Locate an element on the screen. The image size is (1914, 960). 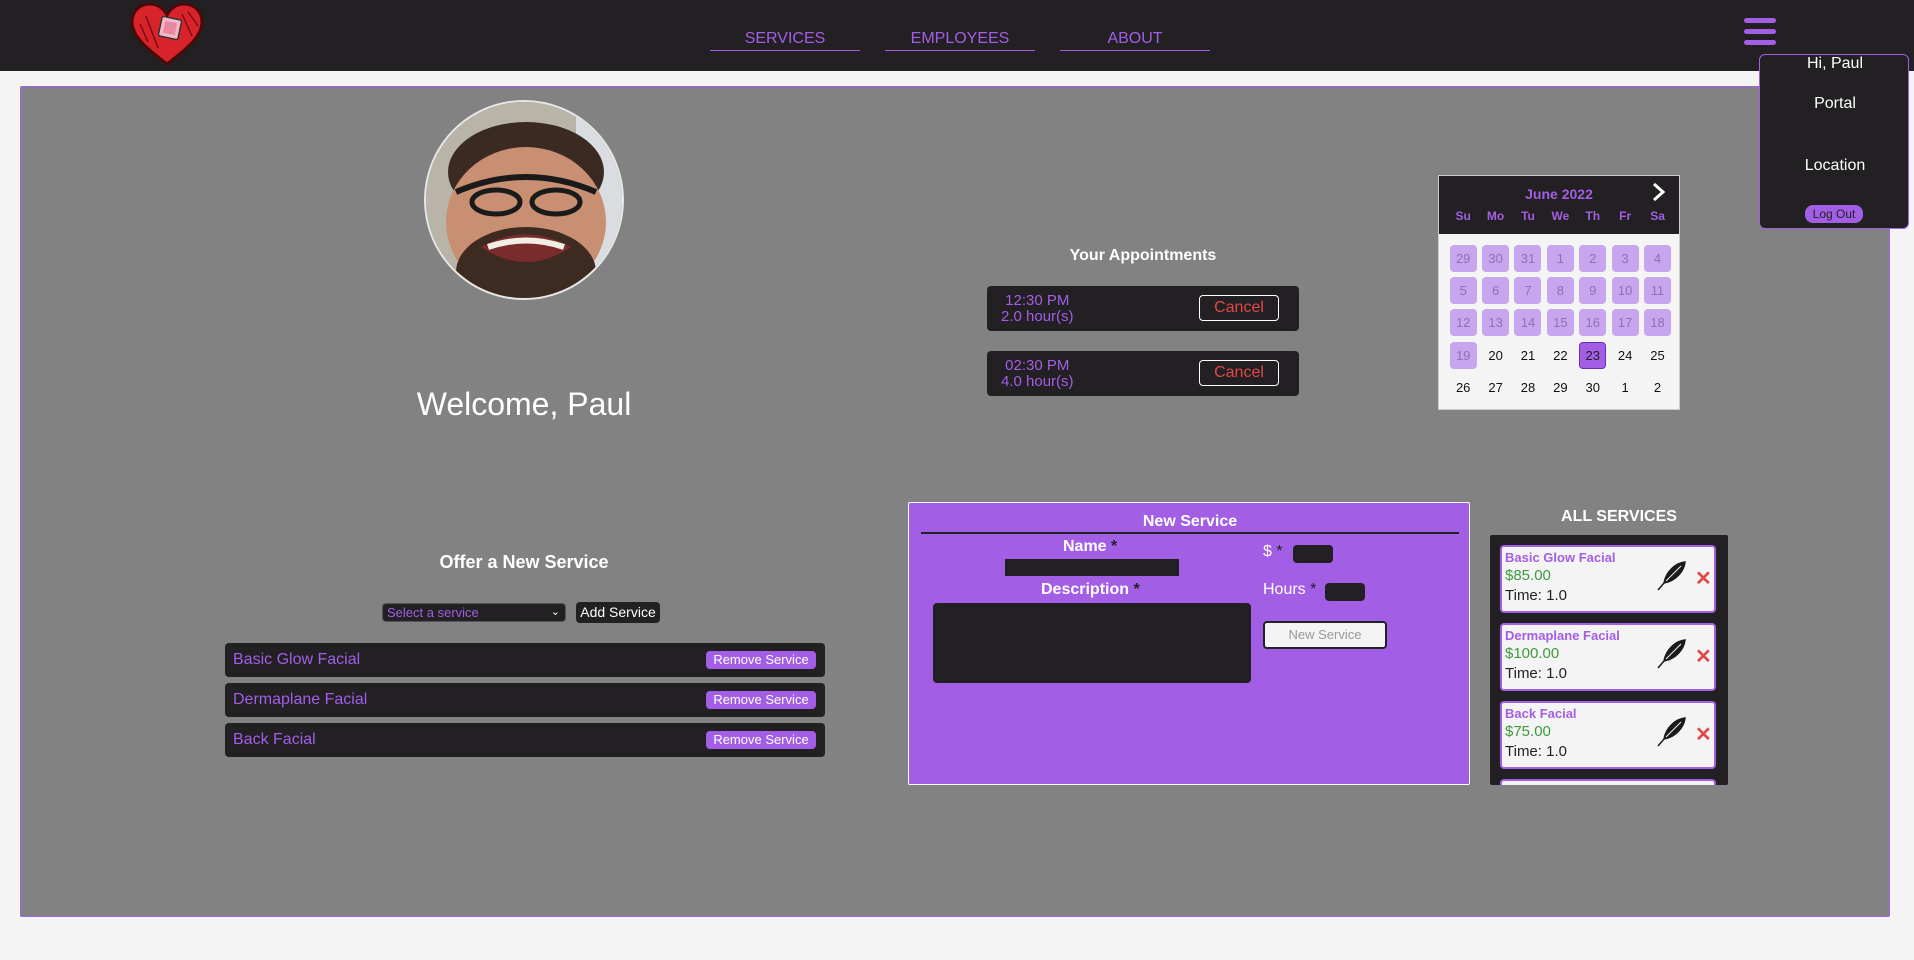
hamburger-menu-icon is located at coordinates (1760, 32).